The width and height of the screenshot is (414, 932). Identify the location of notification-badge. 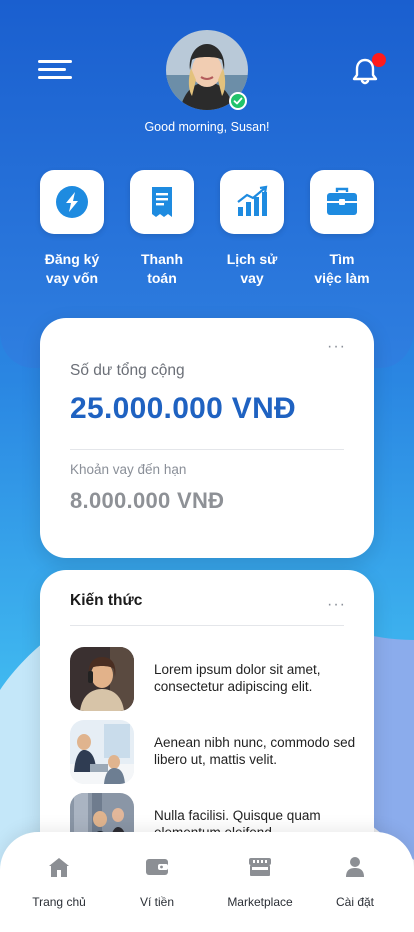
(379, 60).